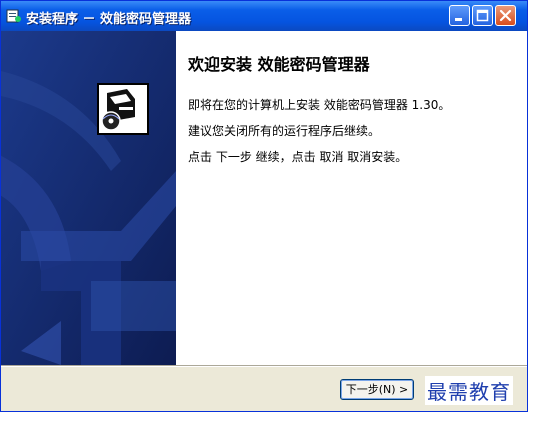 The height and width of the screenshot is (427, 545). I want to click on maximize-icon, so click(482, 15).